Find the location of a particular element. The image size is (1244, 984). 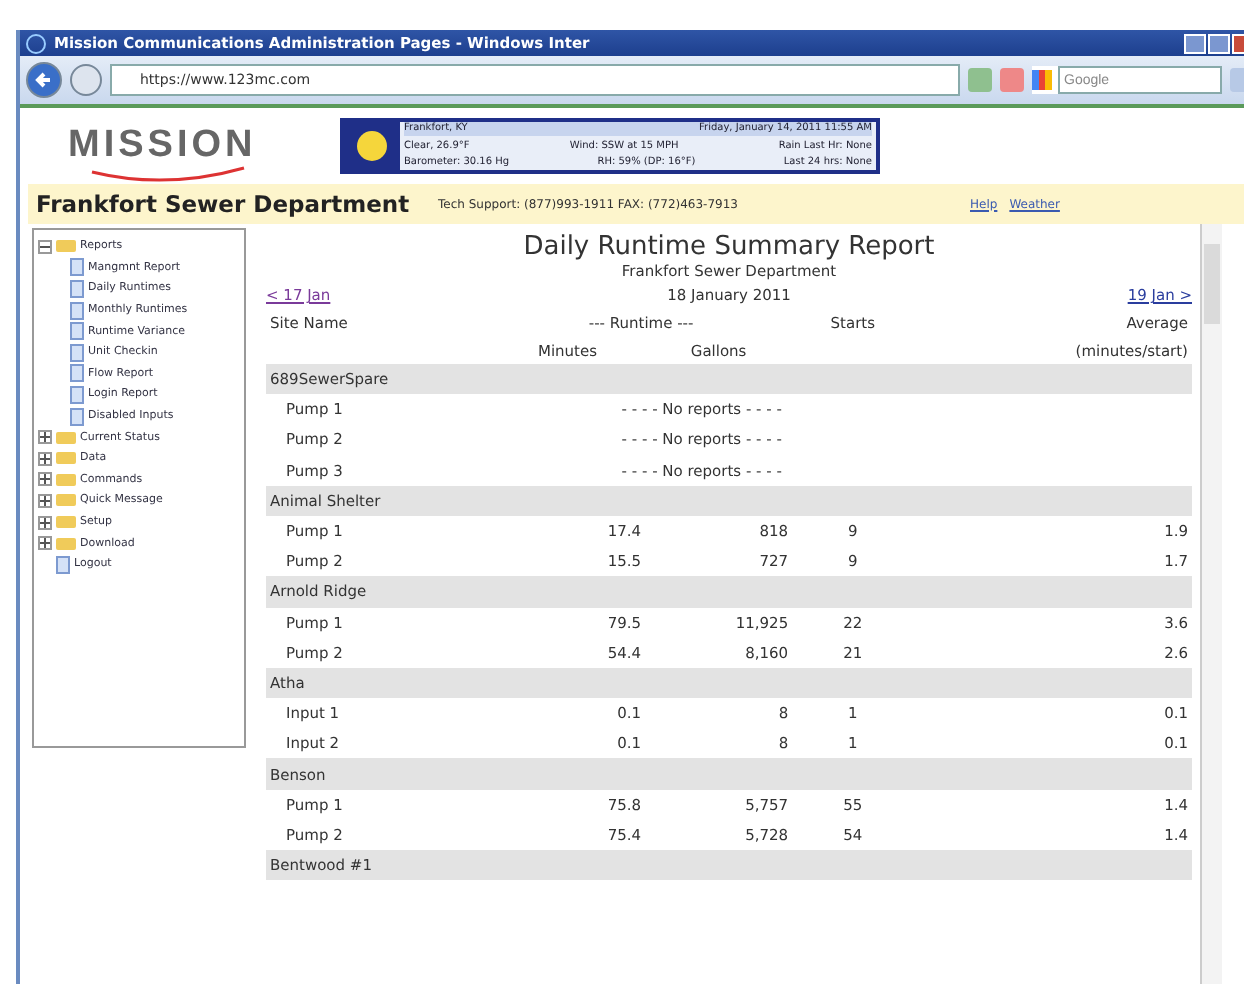

logo: MISSION is located at coordinates (164, 146).